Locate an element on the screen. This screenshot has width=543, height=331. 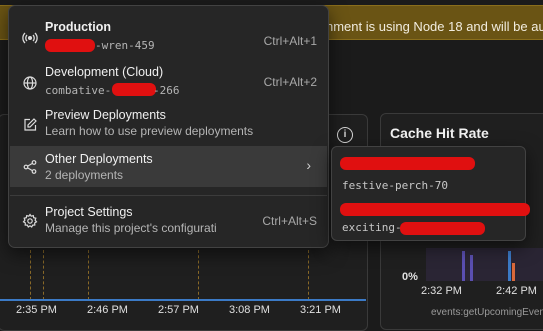
deployment-name: festive-perch-70 is located at coordinates (395, 185).